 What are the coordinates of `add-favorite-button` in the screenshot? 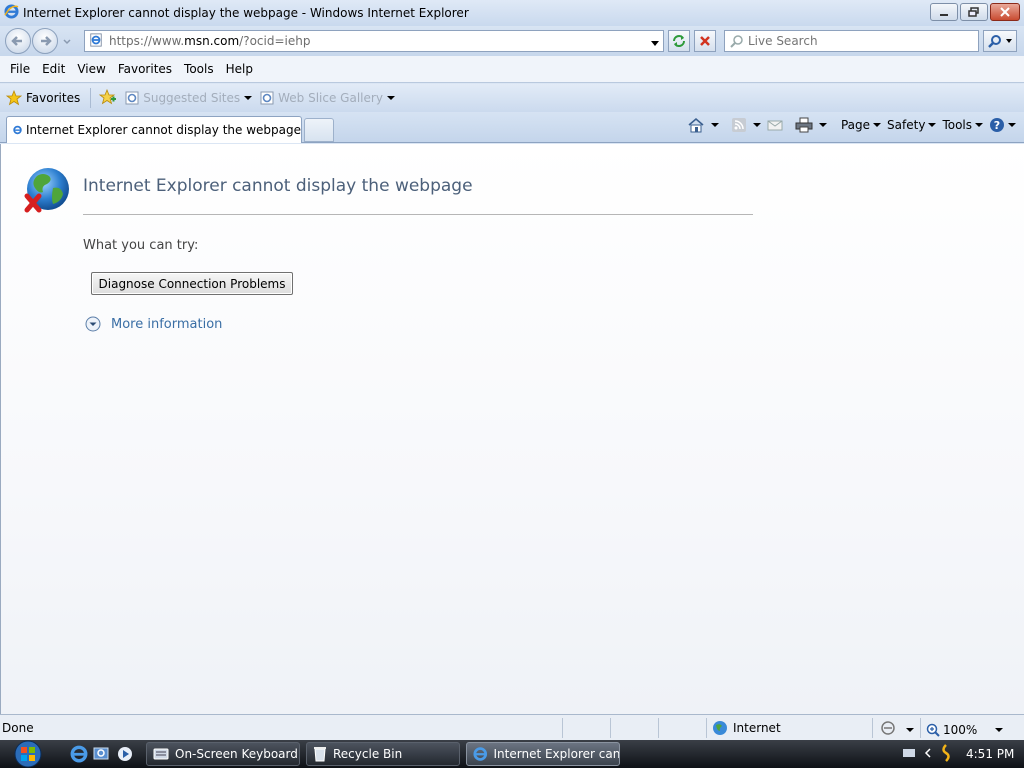 It's located at (108, 98).